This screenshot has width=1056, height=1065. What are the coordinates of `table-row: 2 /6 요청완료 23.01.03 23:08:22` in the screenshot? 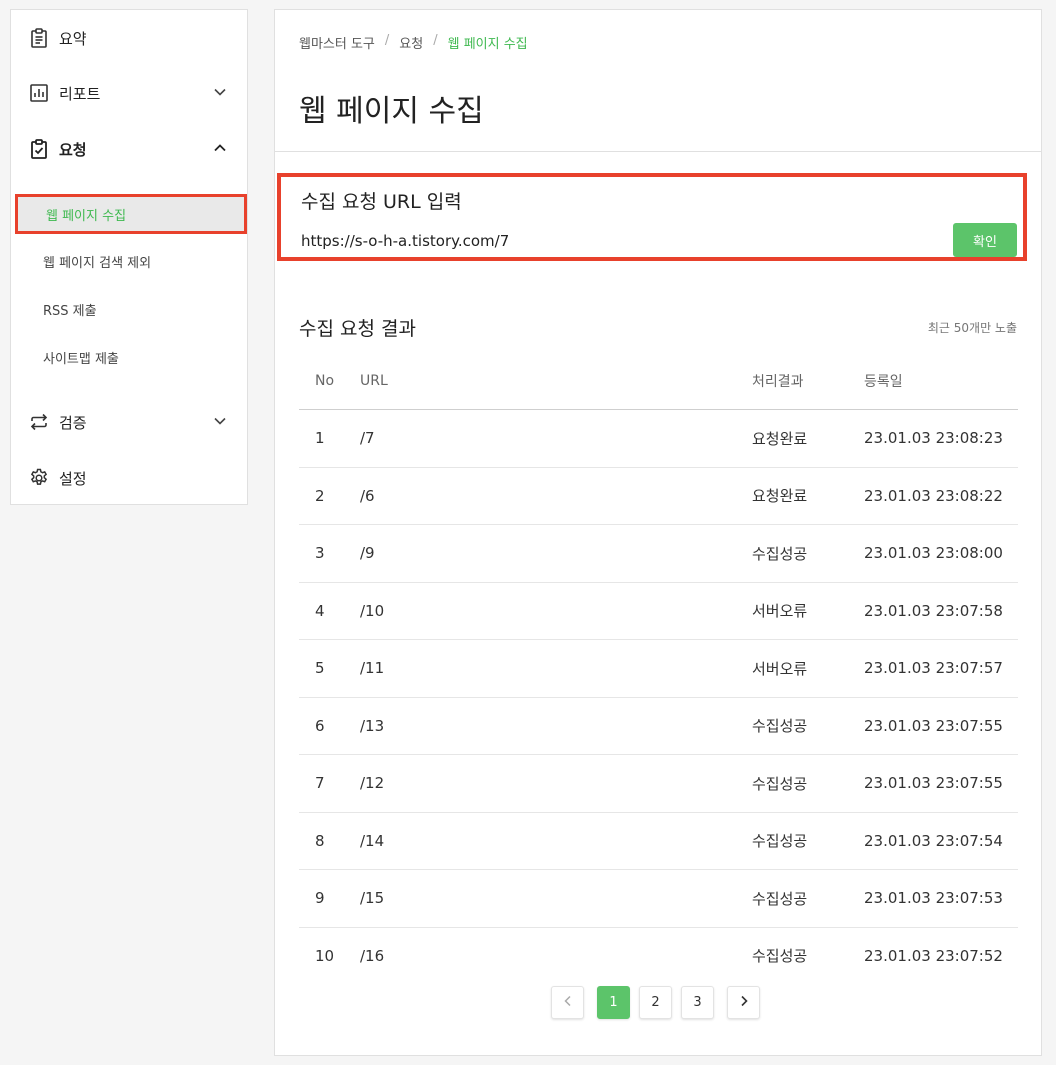 It's located at (658, 496).